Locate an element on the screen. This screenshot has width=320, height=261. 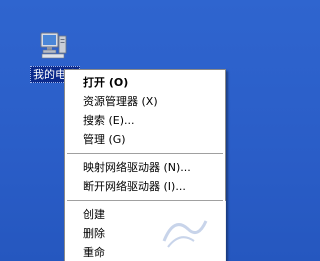
computer-icon is located at coordinates (53, 45).